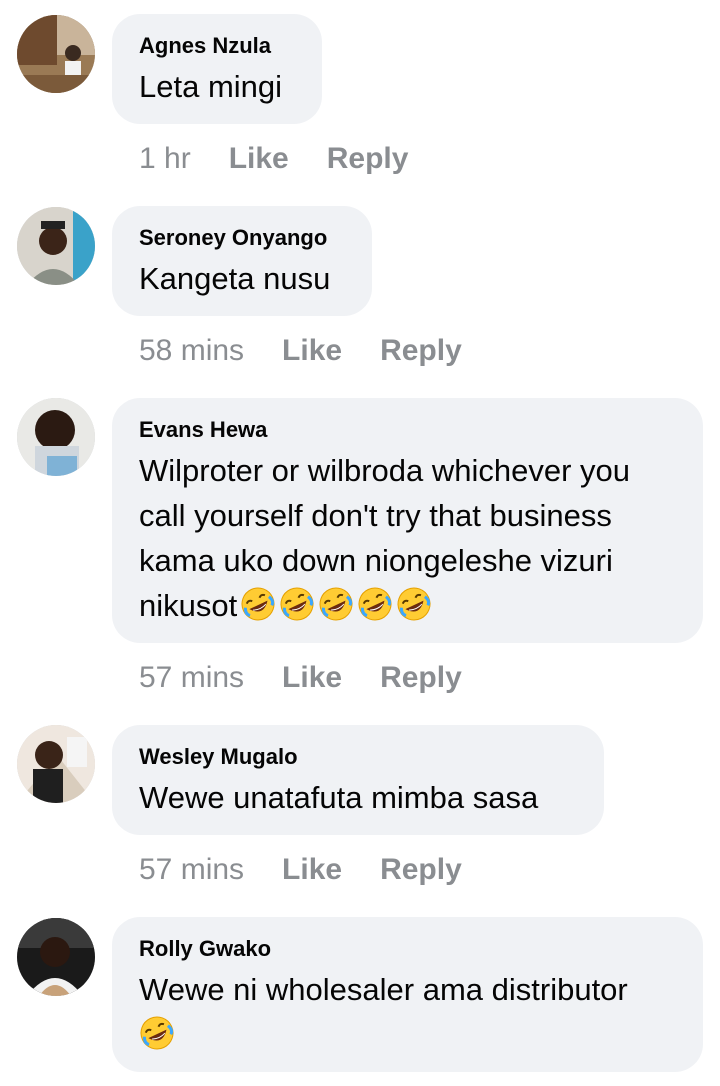 The image size is (720, 1086). I want to click on comment-bubble: Agnes Nzula Leta mingi, so click(217, 69).